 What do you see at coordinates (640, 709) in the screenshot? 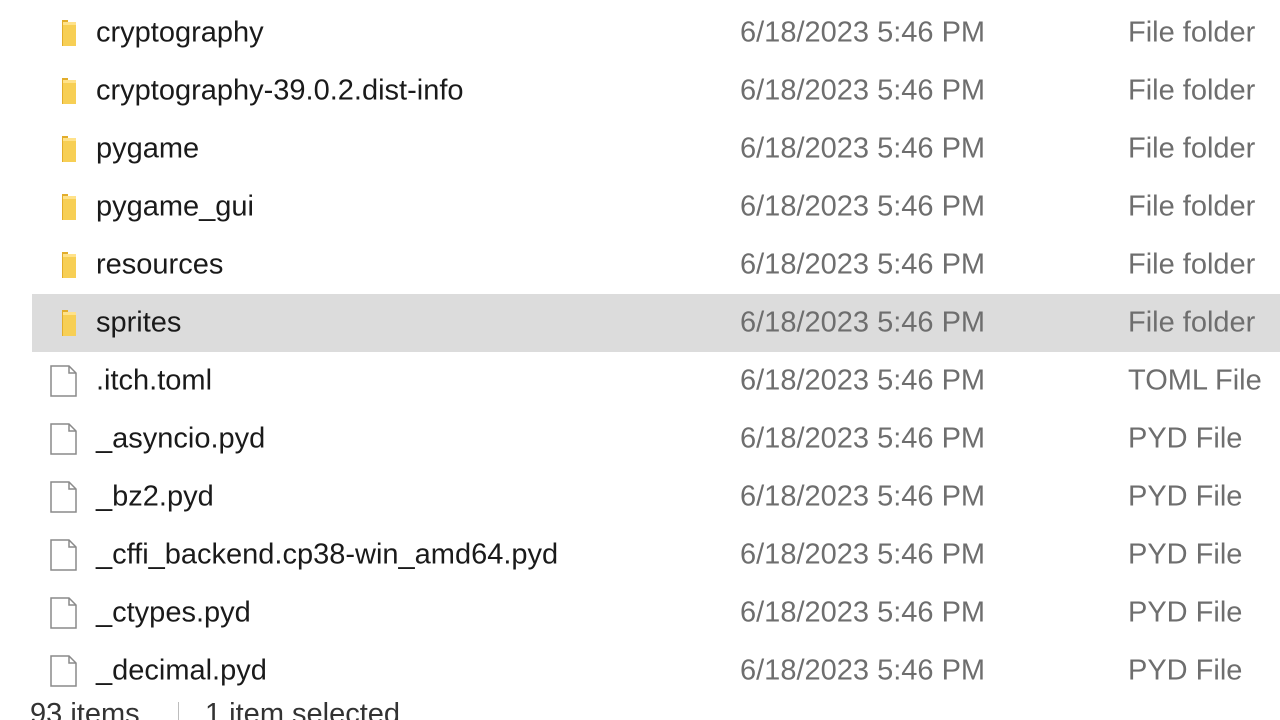
I see `status-bar: 93 items 1 item selected` at bounding box center [640, 709].